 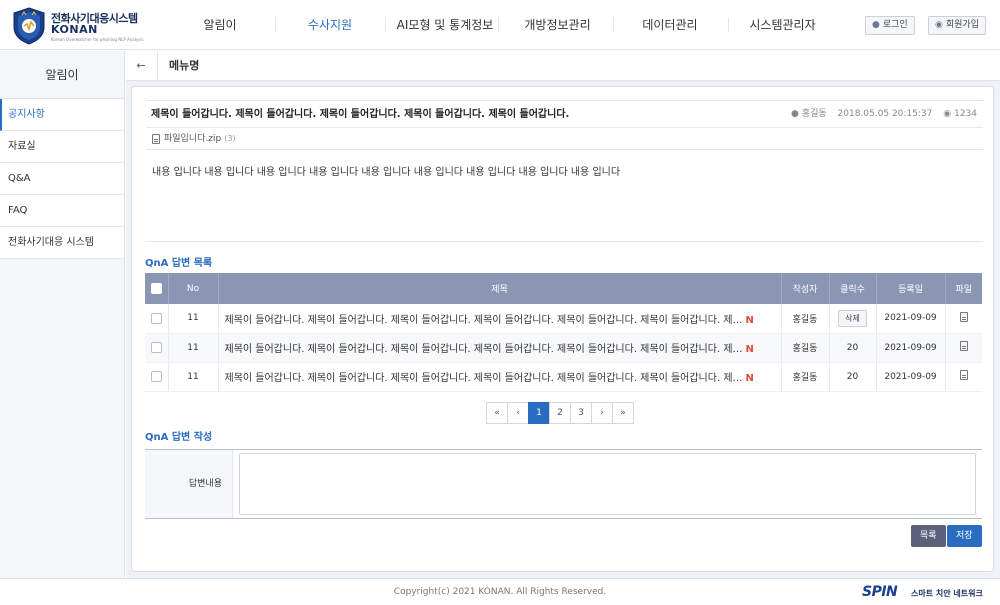 I want to click on nav-item-alerts: 알림이, so click(x=220, y=25).